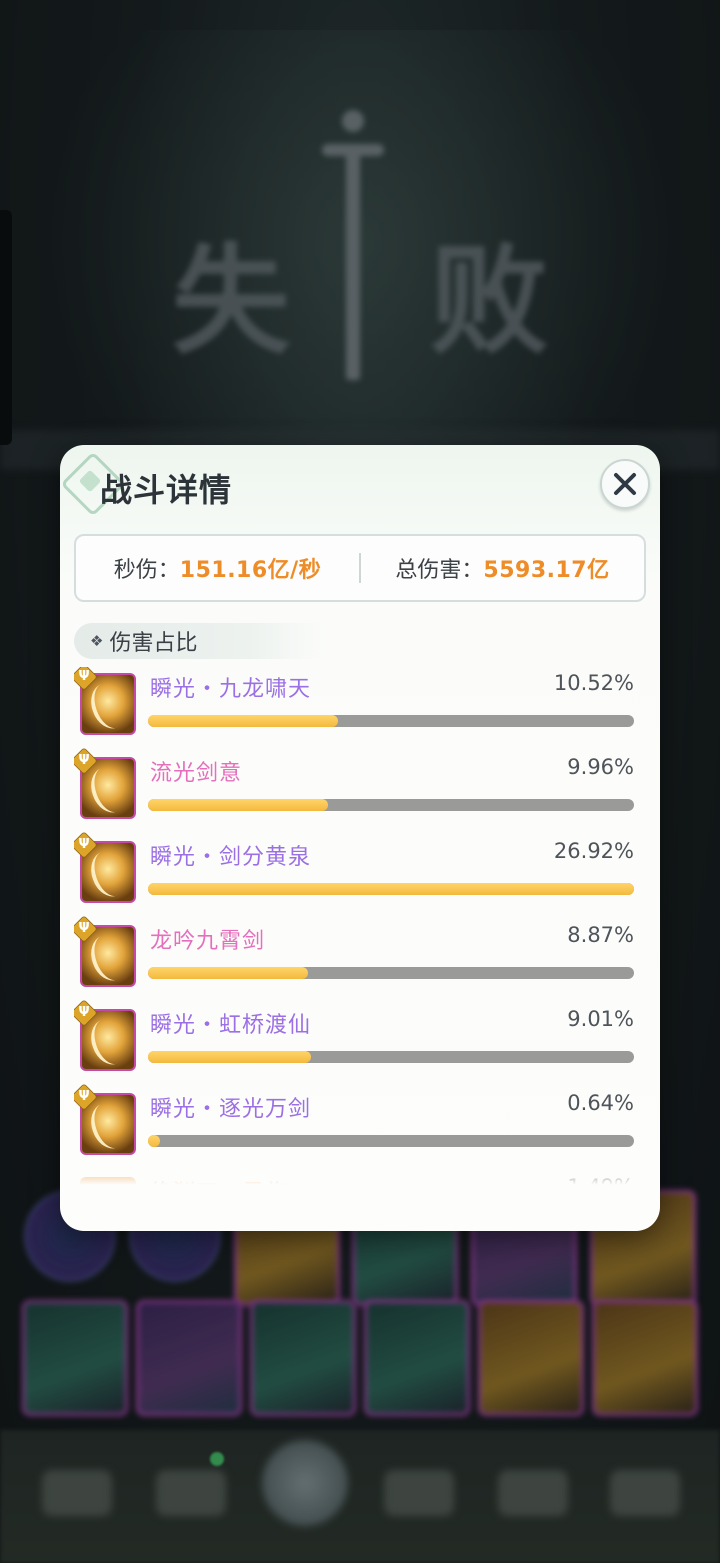 The height and width of the screenshot is (1563, 720). I want to click on damage-stats-panel: 秒伤：151.16亿/秒 总伤害：5593.17亿, so click(360, 568).